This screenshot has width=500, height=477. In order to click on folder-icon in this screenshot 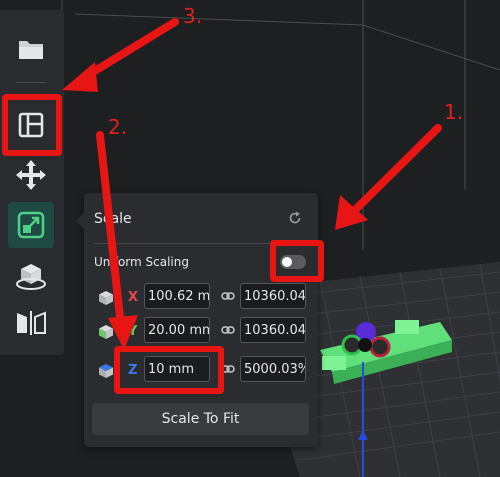, I will do `click(31, 50)`.